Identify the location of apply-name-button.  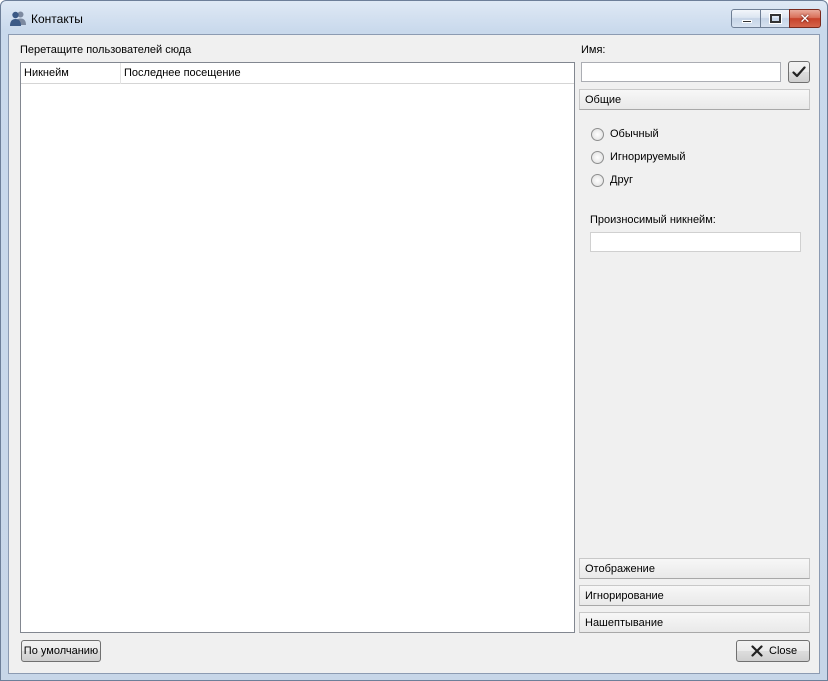
(799, 72).